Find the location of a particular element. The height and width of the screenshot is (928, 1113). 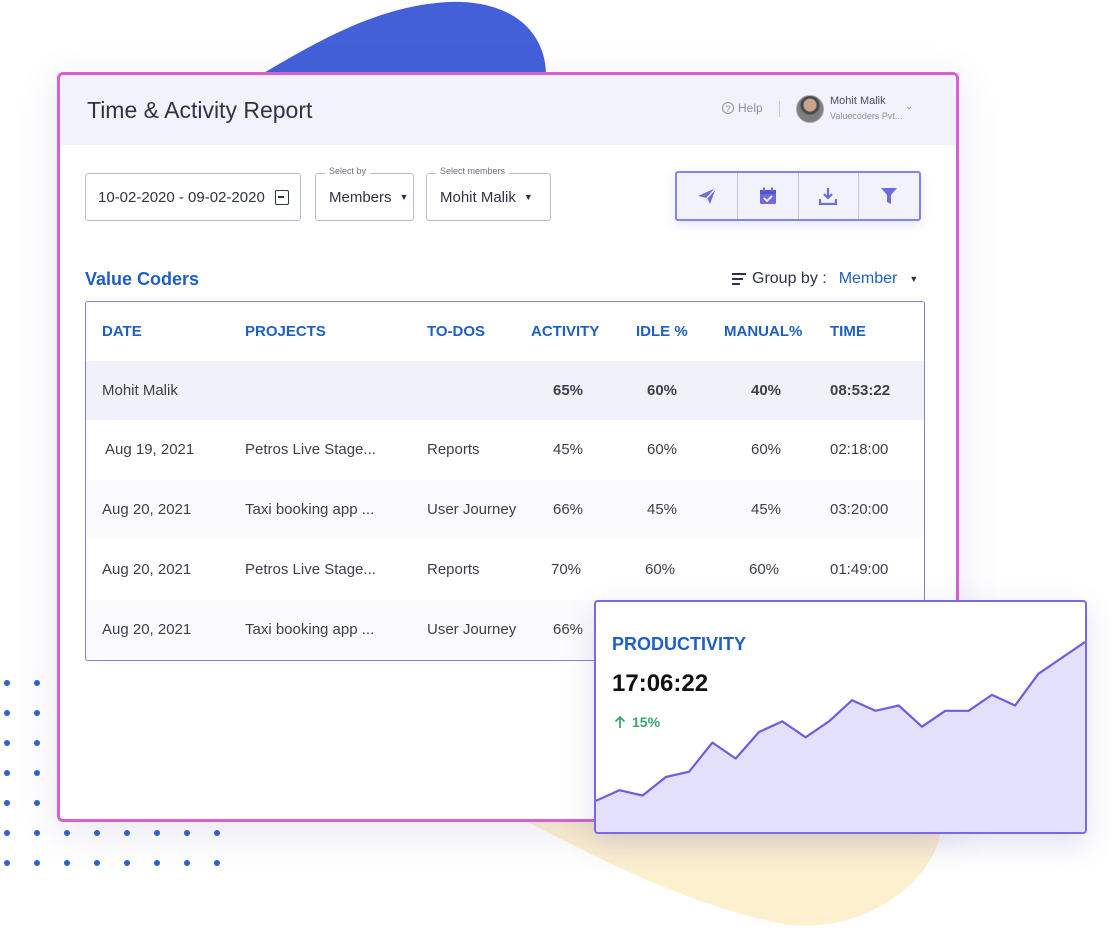

help-label: Help is located at coordinates (750, 108).